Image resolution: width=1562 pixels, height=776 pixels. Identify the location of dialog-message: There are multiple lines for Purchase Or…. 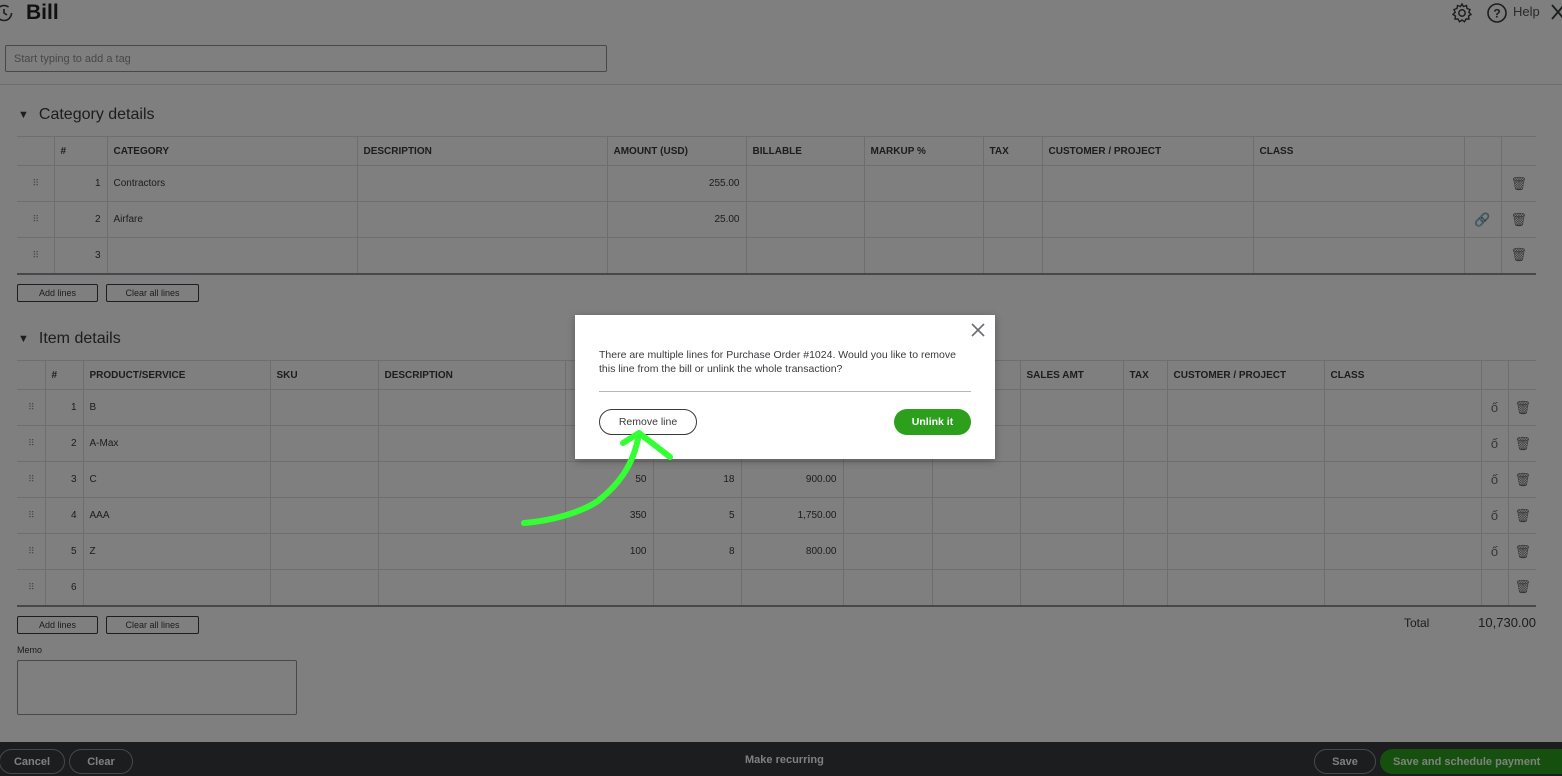
(777, 362).